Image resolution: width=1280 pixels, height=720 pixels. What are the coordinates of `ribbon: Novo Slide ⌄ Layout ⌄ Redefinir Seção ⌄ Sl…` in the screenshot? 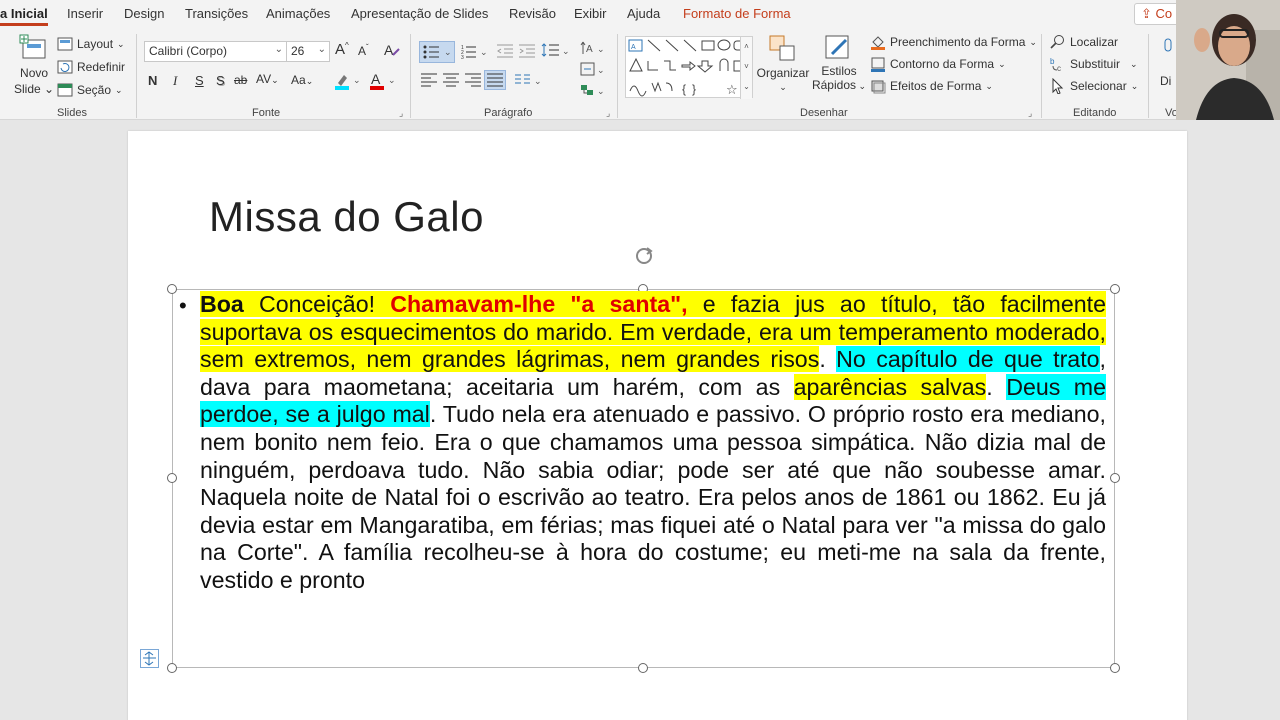 It's located at (640, 74).